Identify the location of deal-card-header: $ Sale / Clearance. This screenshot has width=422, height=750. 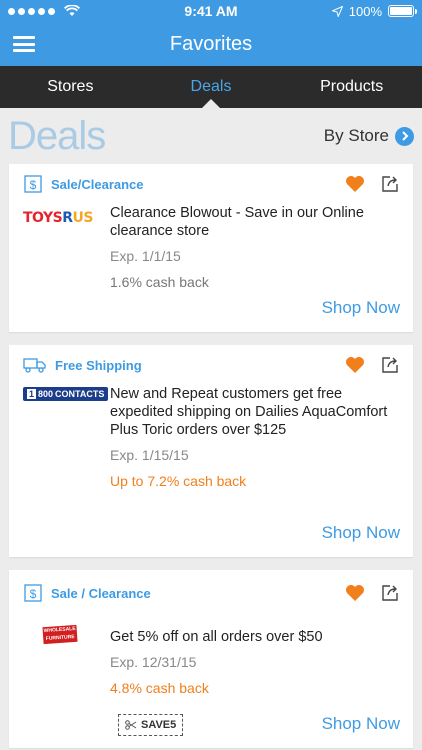
(211, 593).